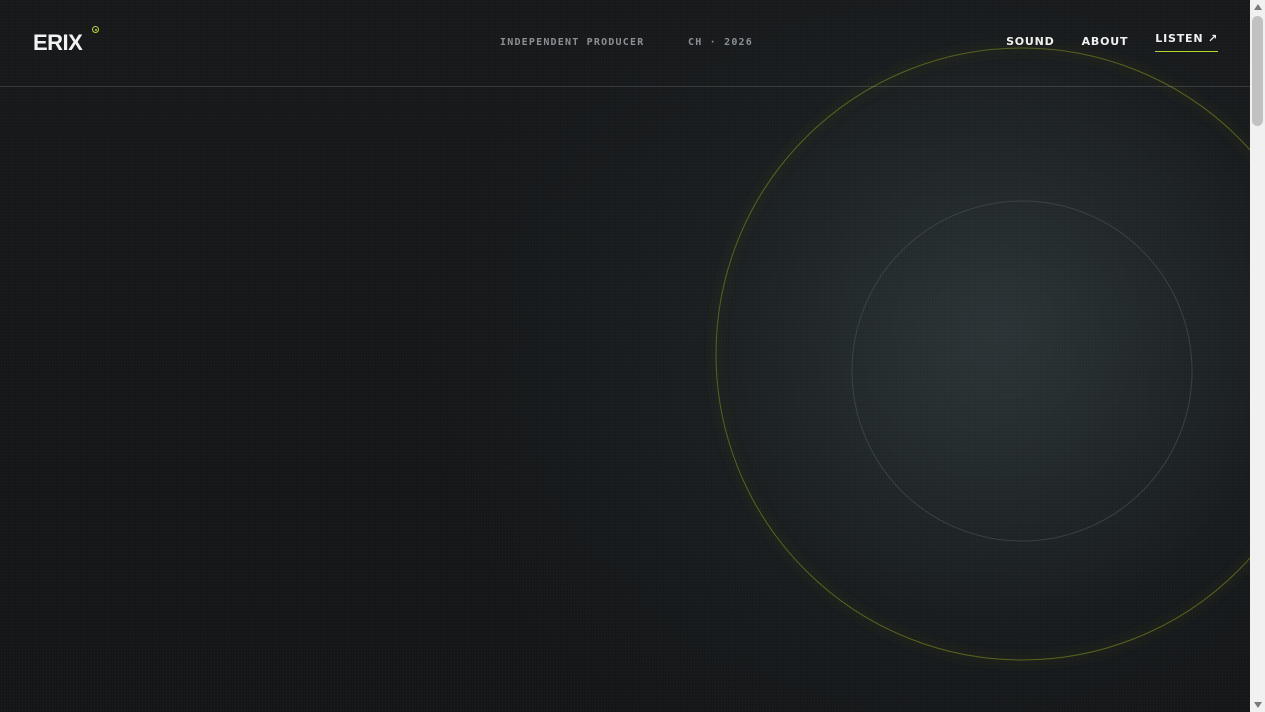  What do you see at coordinates (720, 42) in the screenshot?
I see `location-year: CH · 2026` at bounding box center [720, 42].